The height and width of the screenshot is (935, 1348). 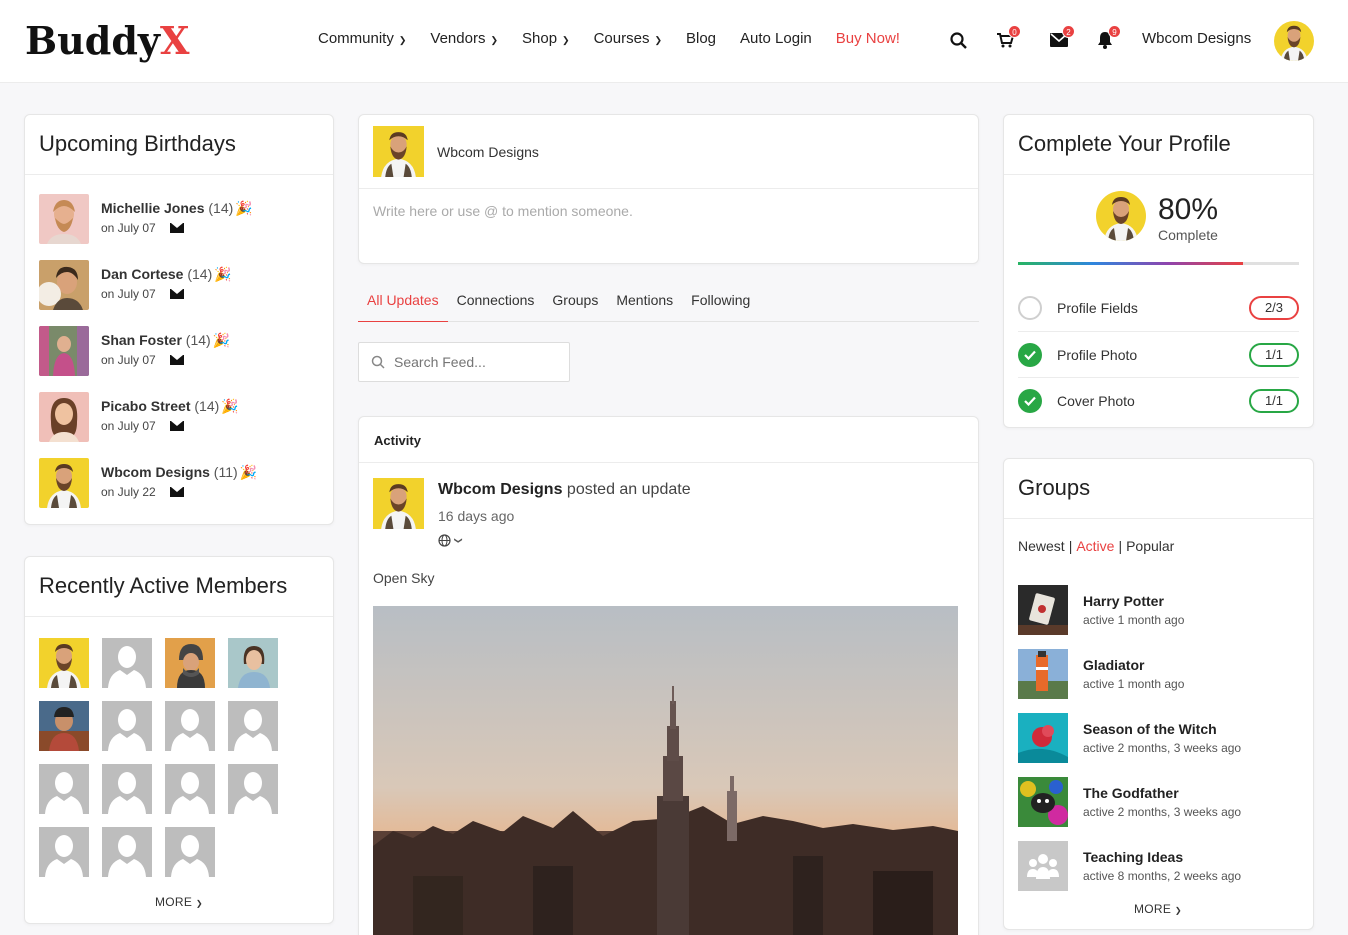 I want to click on site-logo: BuddyX, so click(x=107, y=41).